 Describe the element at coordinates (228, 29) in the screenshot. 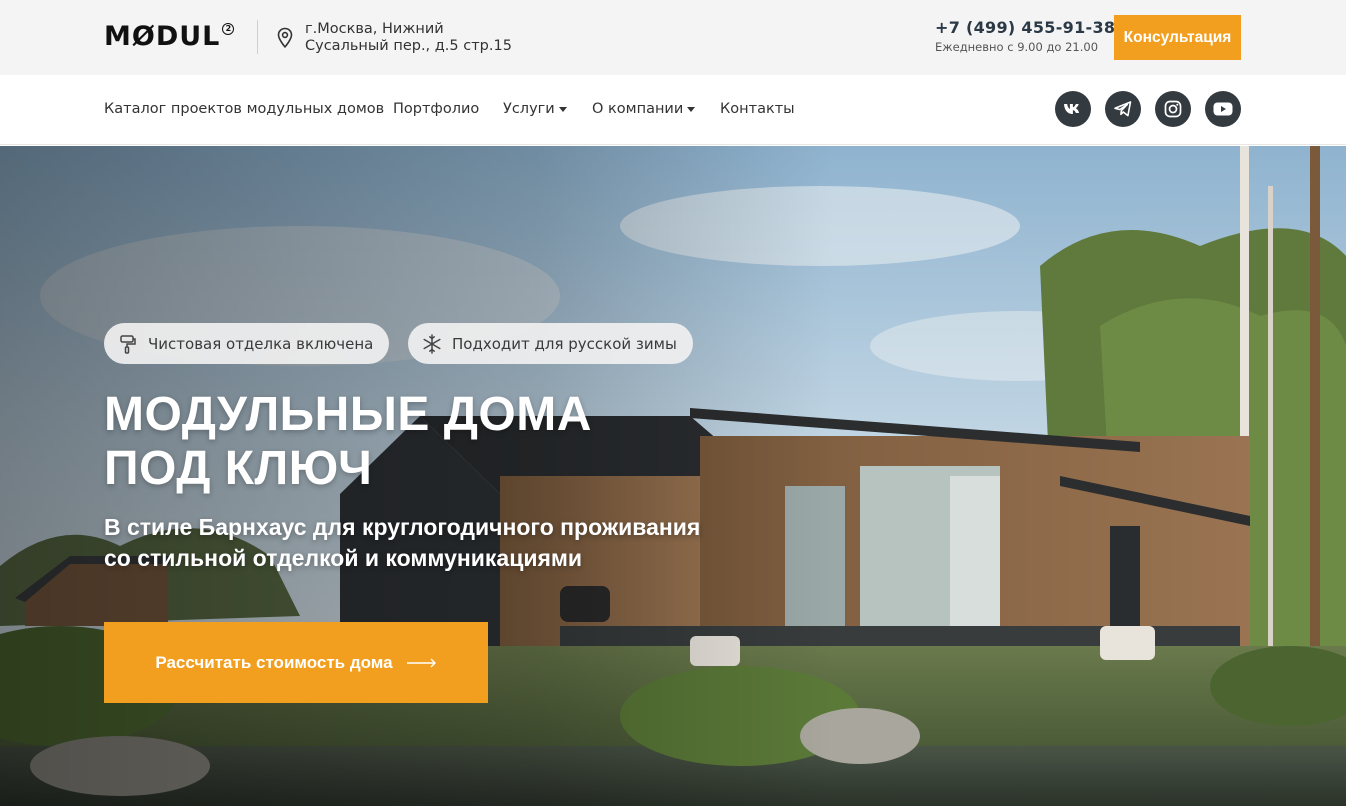

I see `logo-mark: 2` at that location.